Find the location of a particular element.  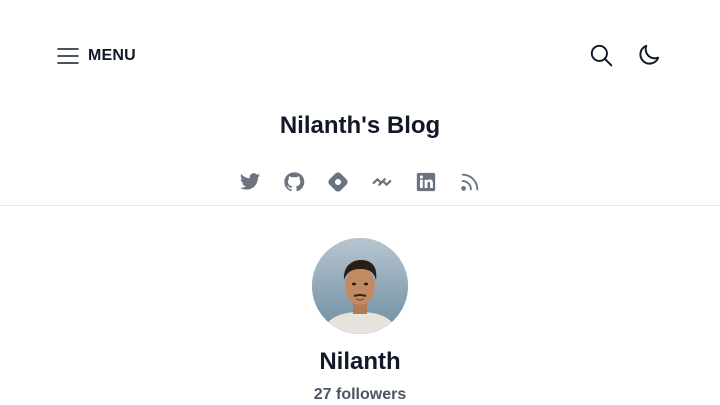

header-actions is located at coordinates (625, 55).